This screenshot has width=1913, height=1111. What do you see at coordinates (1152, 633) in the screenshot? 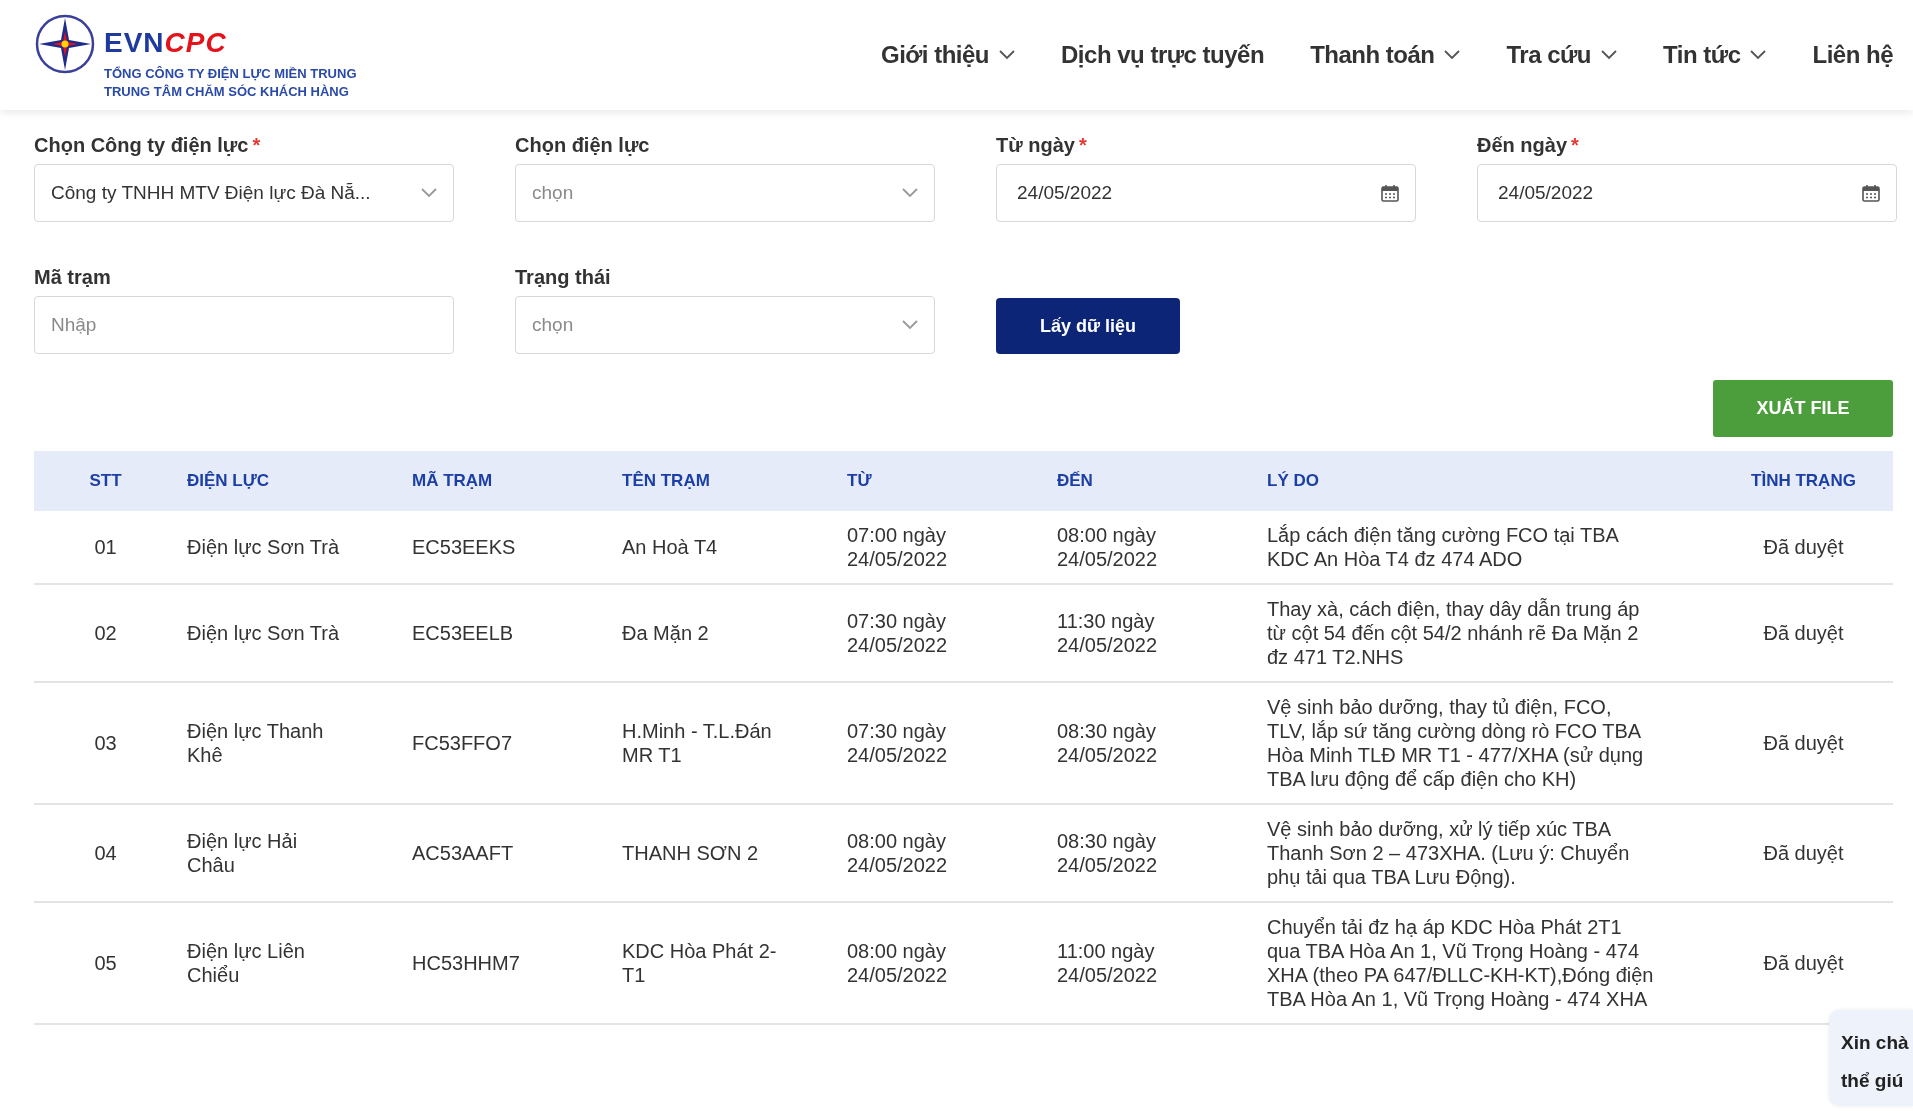
I see `table-cell: 11:30 ngày 24/05/2022` at bounding box center [1152, 633].